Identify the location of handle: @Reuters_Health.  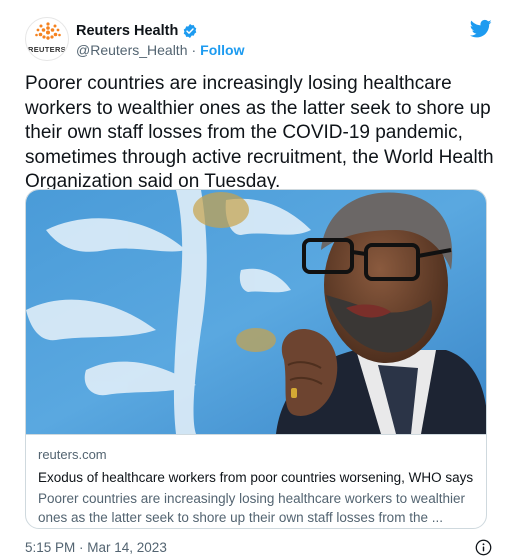
(132, 50).